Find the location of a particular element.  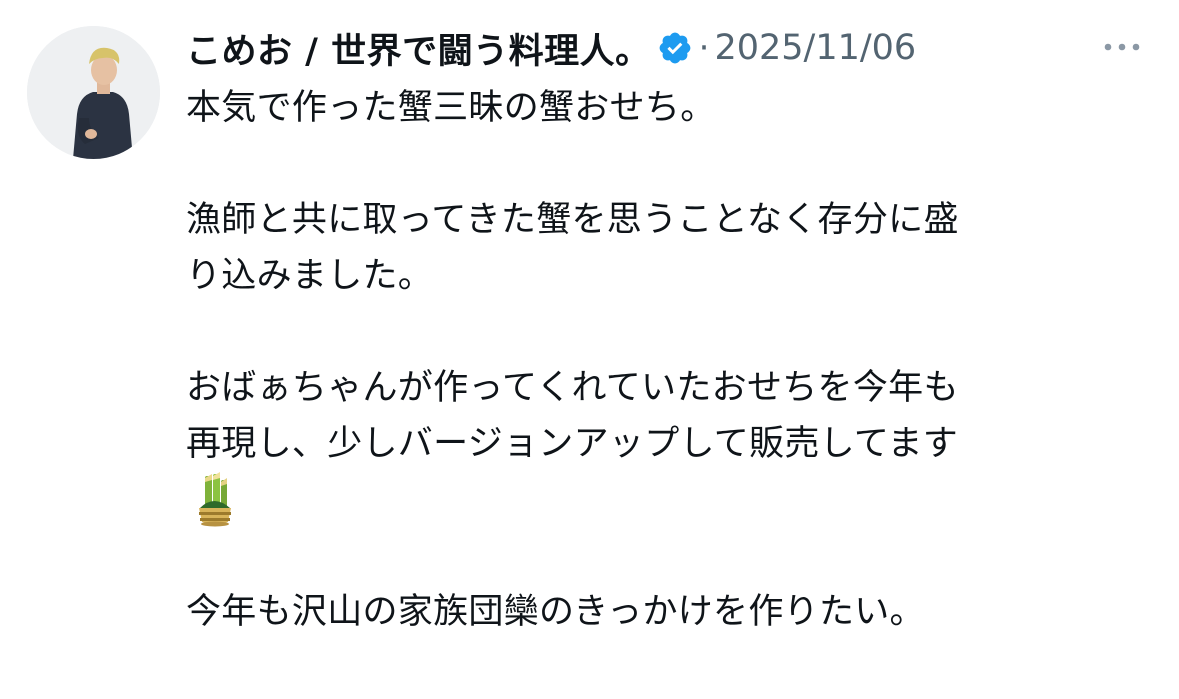

post-header: こめお / 世界で闘う料理人。 · 2025/11/06 is located at coordinates (551, 48).